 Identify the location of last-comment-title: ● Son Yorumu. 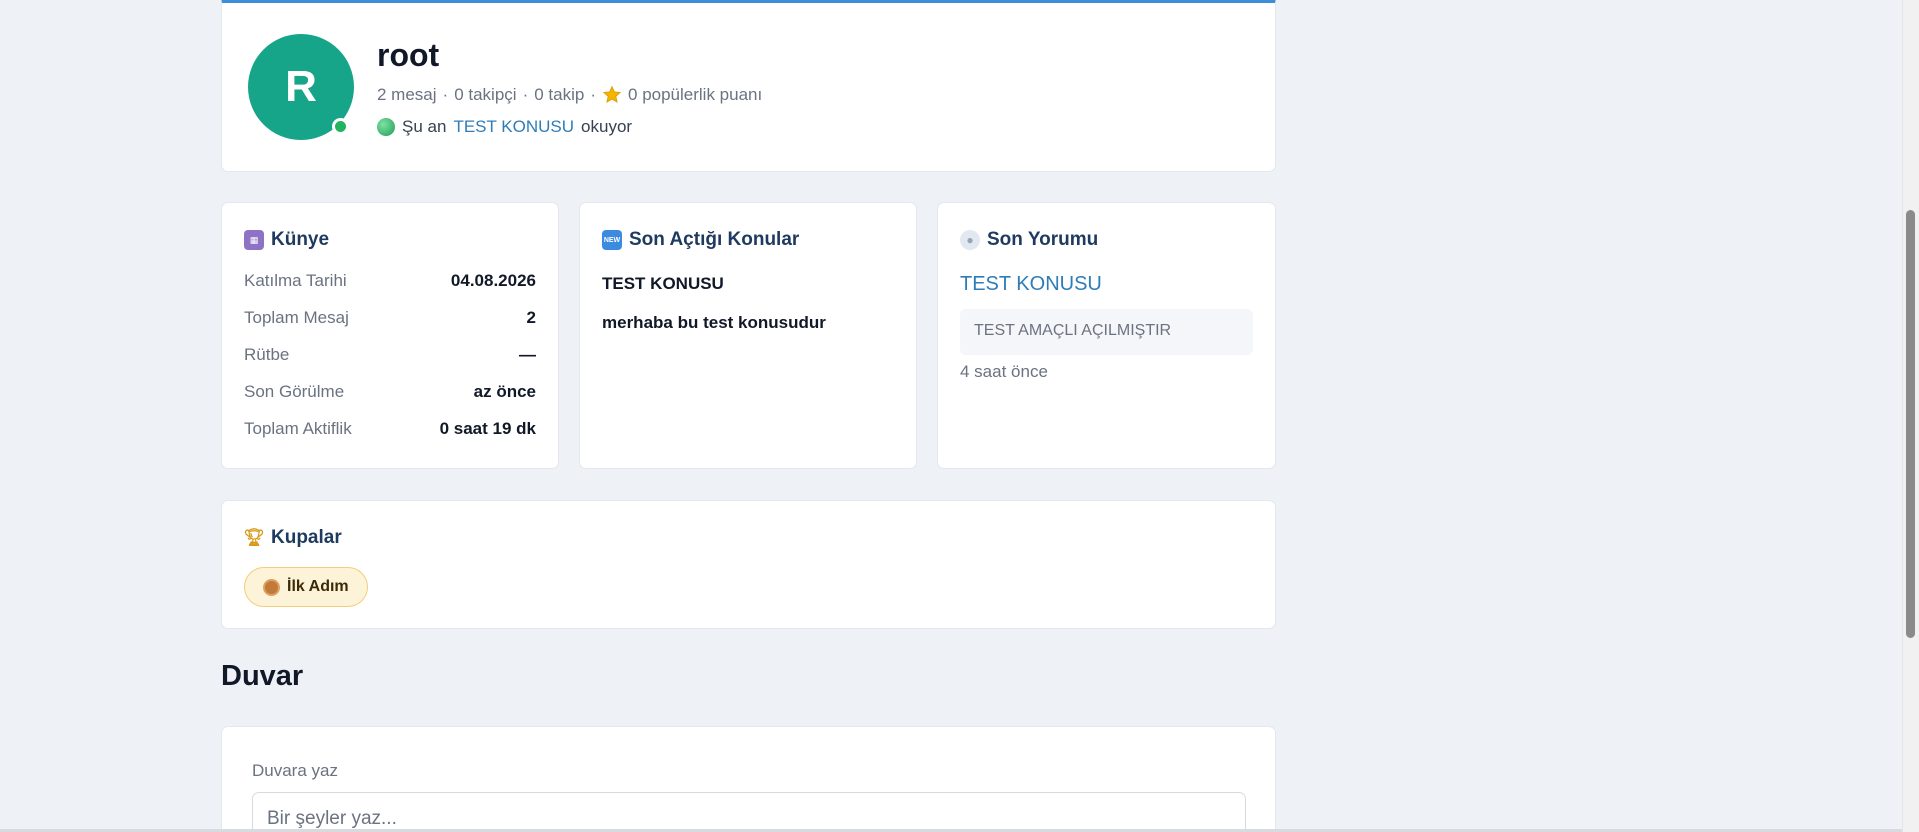
(1029, 240).